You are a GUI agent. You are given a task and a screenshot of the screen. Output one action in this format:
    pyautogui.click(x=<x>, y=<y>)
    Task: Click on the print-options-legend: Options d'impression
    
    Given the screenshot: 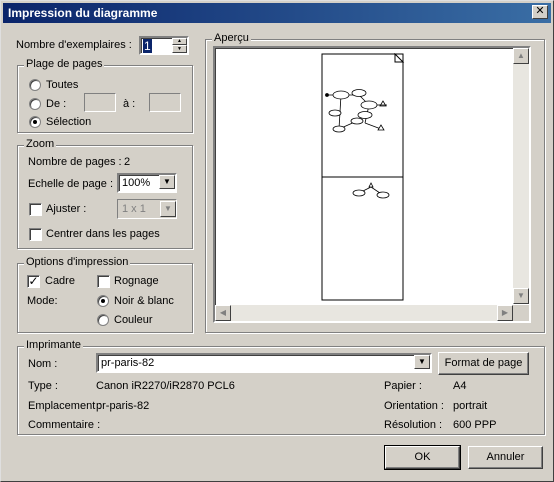 What is the action you would take?
    pyautogui.click(x=77, y=262)
    